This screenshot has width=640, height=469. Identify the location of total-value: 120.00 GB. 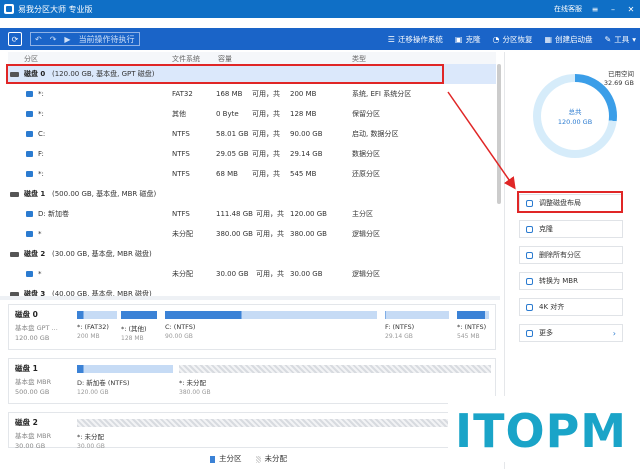
(575, 122).